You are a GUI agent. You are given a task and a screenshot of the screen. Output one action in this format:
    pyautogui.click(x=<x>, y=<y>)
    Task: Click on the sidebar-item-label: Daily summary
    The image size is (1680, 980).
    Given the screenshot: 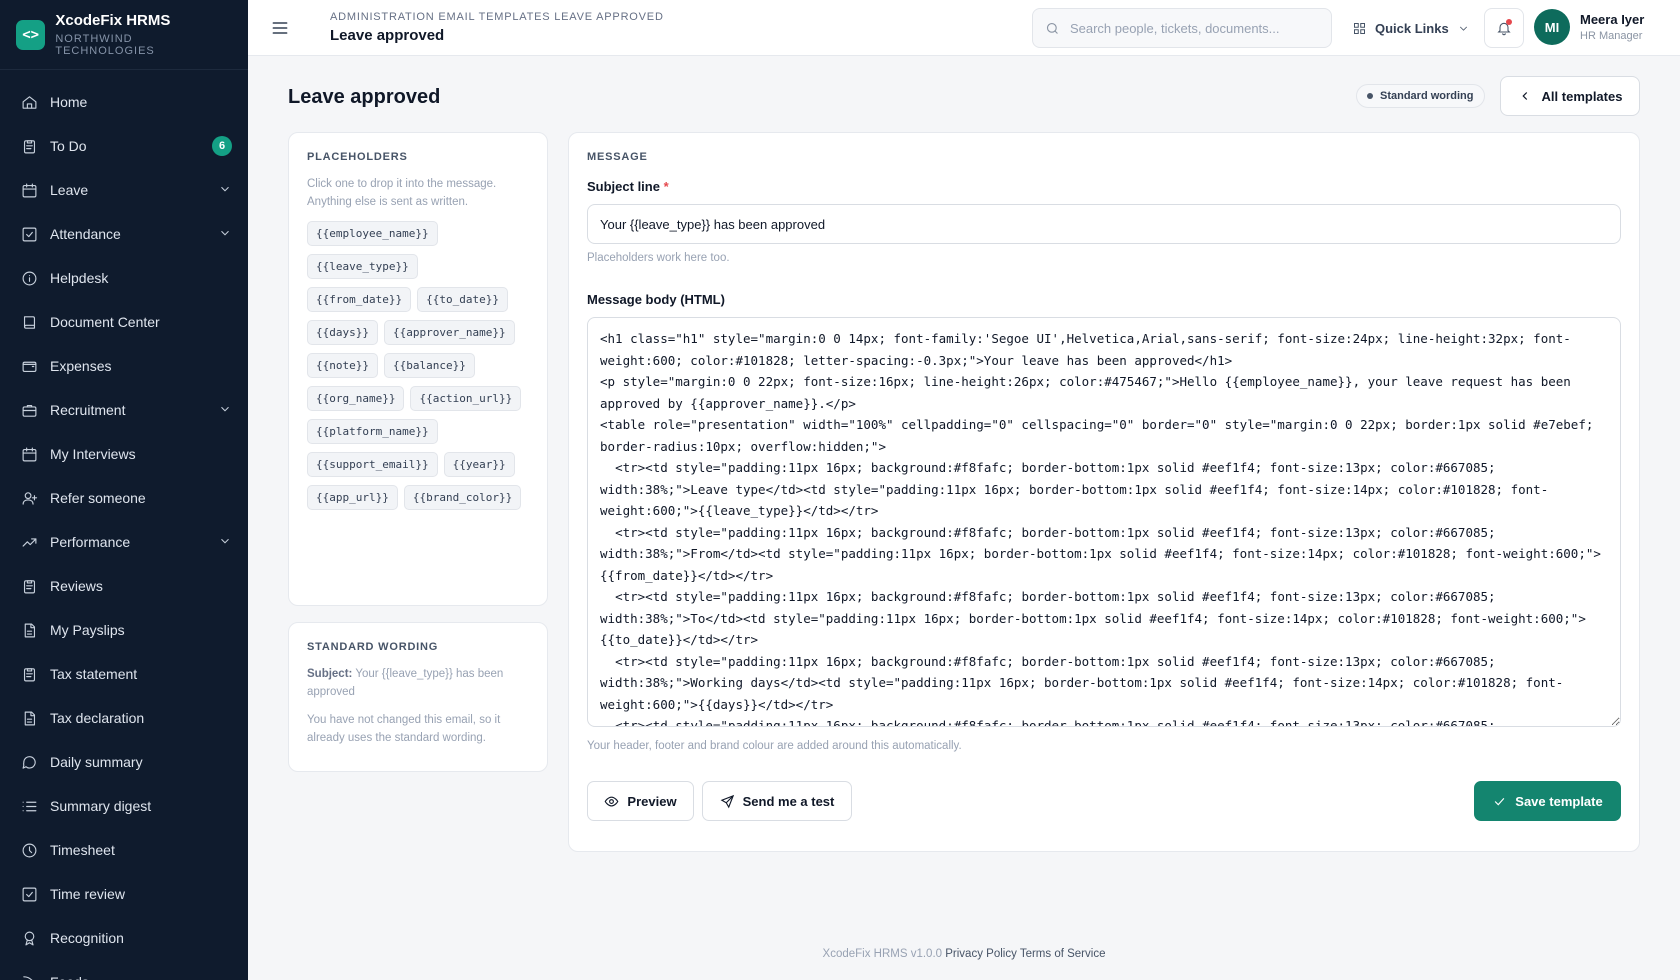 What is the action you would take?
    pyautogui.click(x=96, y=762)
    